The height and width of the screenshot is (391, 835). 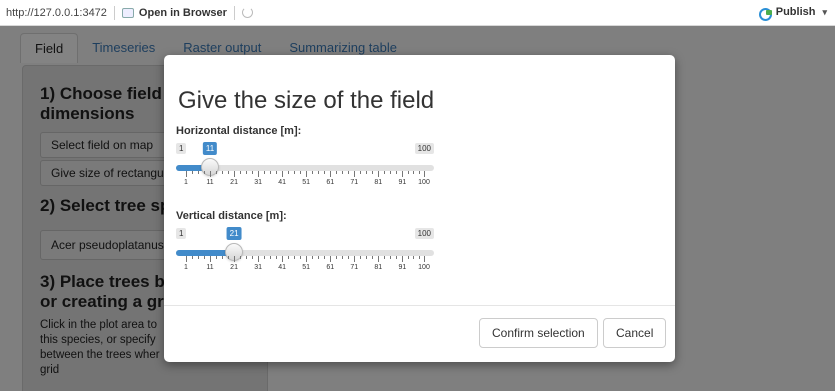 What do you see at coordinates (49, 48) in the screenshot?
I see `tab-field: Field` at bounding box center [49, 48].